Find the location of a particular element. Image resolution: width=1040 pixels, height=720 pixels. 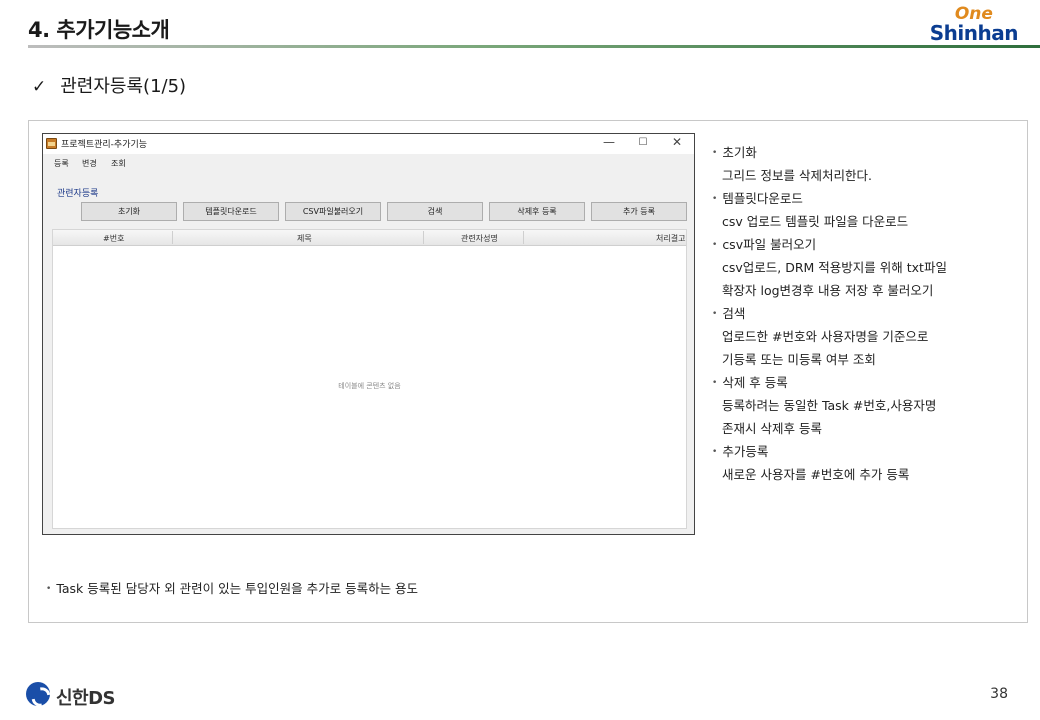

reset-button: 초기화 is located at coordinates (129, 211).